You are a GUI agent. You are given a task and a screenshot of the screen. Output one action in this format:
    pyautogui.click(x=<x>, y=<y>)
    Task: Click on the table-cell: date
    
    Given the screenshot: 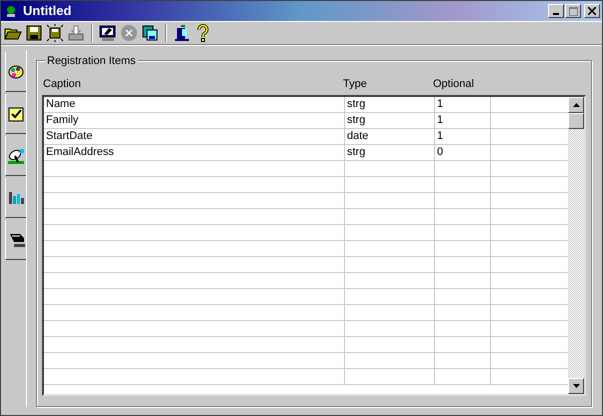 What is the action you would take?
    pyautogui.click(x=390, y=136)
    